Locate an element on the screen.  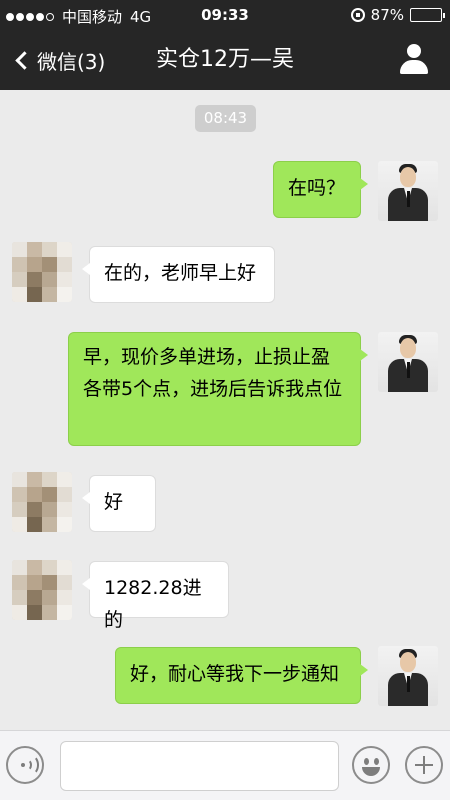
status-right: 87% is located at coordinates (397, 15).